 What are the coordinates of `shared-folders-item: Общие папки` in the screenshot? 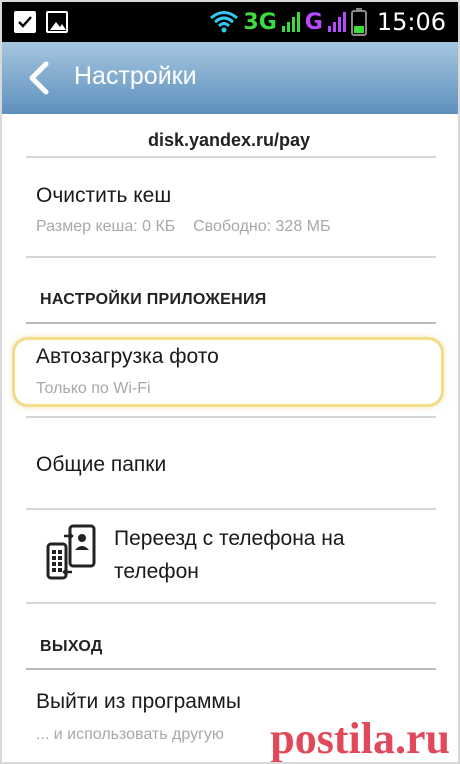 It's located at (101, 465).